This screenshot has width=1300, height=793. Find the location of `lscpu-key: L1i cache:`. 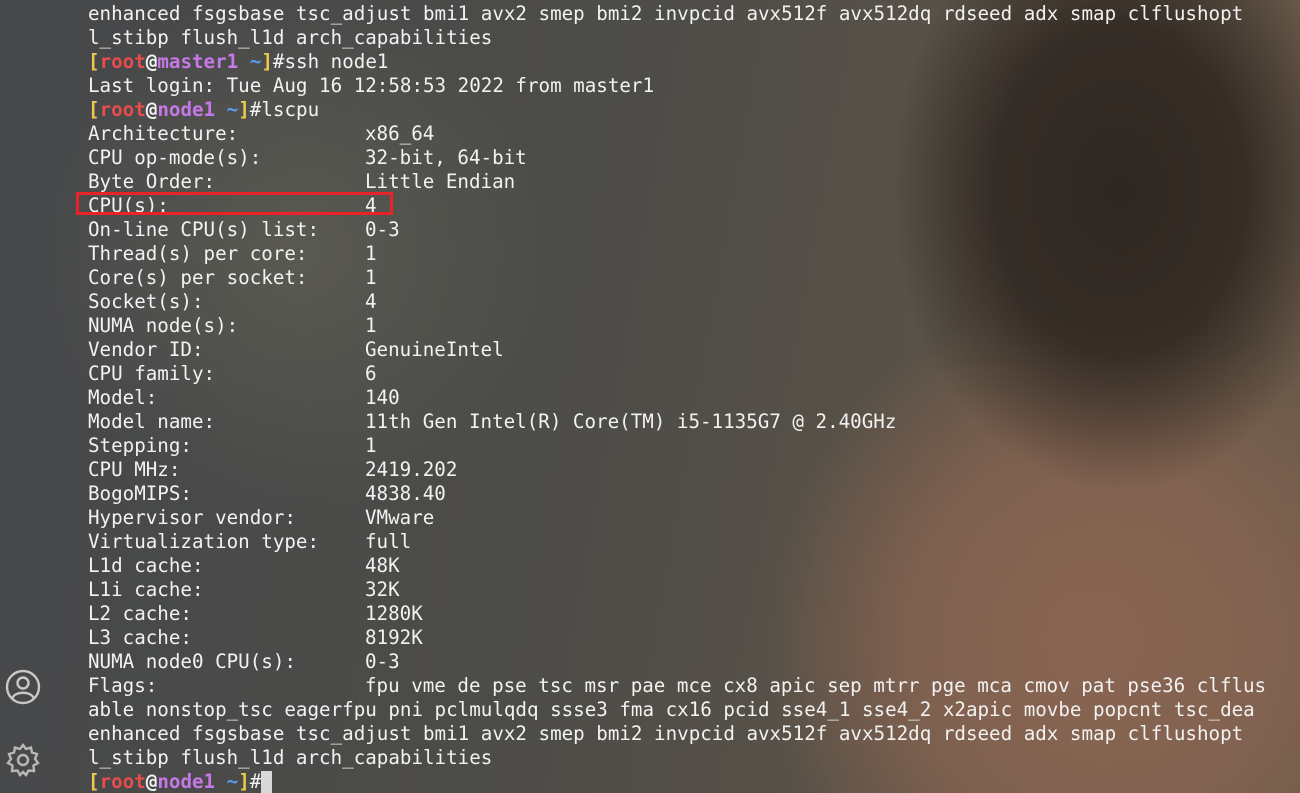

lscpu-key: L1i cache: is located at coordinates (146, 589).